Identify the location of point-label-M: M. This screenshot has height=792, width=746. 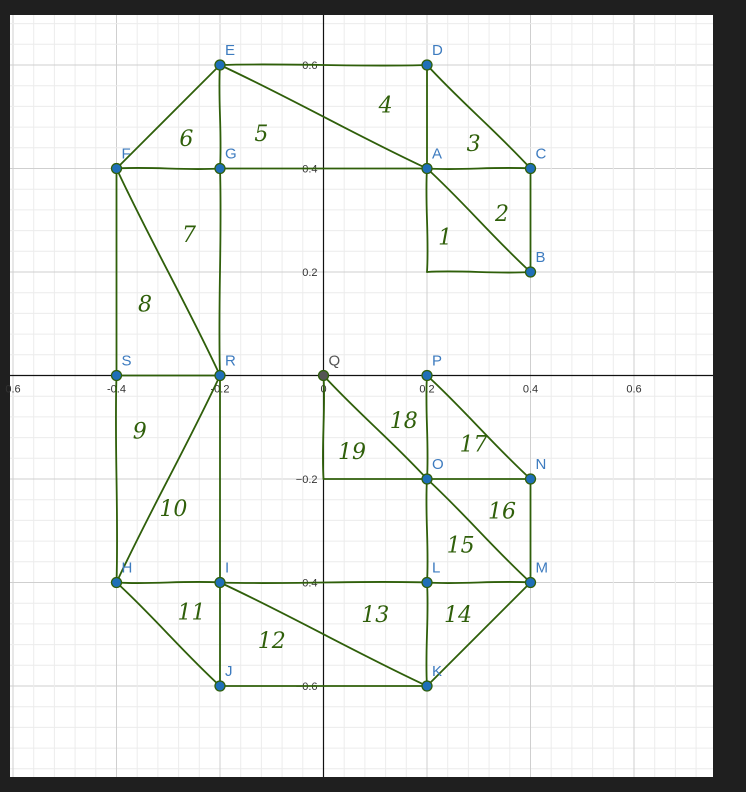
(542, 568).